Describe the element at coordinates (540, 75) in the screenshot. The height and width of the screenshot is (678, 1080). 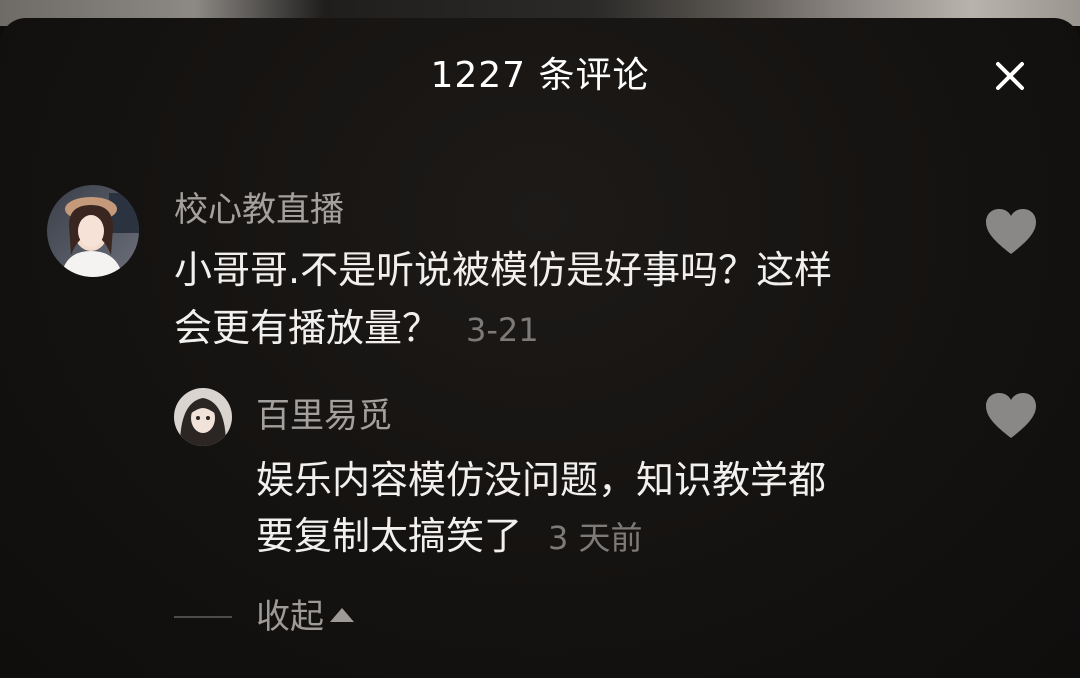
I see `comment-count-title: 1227 条评论` at that location.